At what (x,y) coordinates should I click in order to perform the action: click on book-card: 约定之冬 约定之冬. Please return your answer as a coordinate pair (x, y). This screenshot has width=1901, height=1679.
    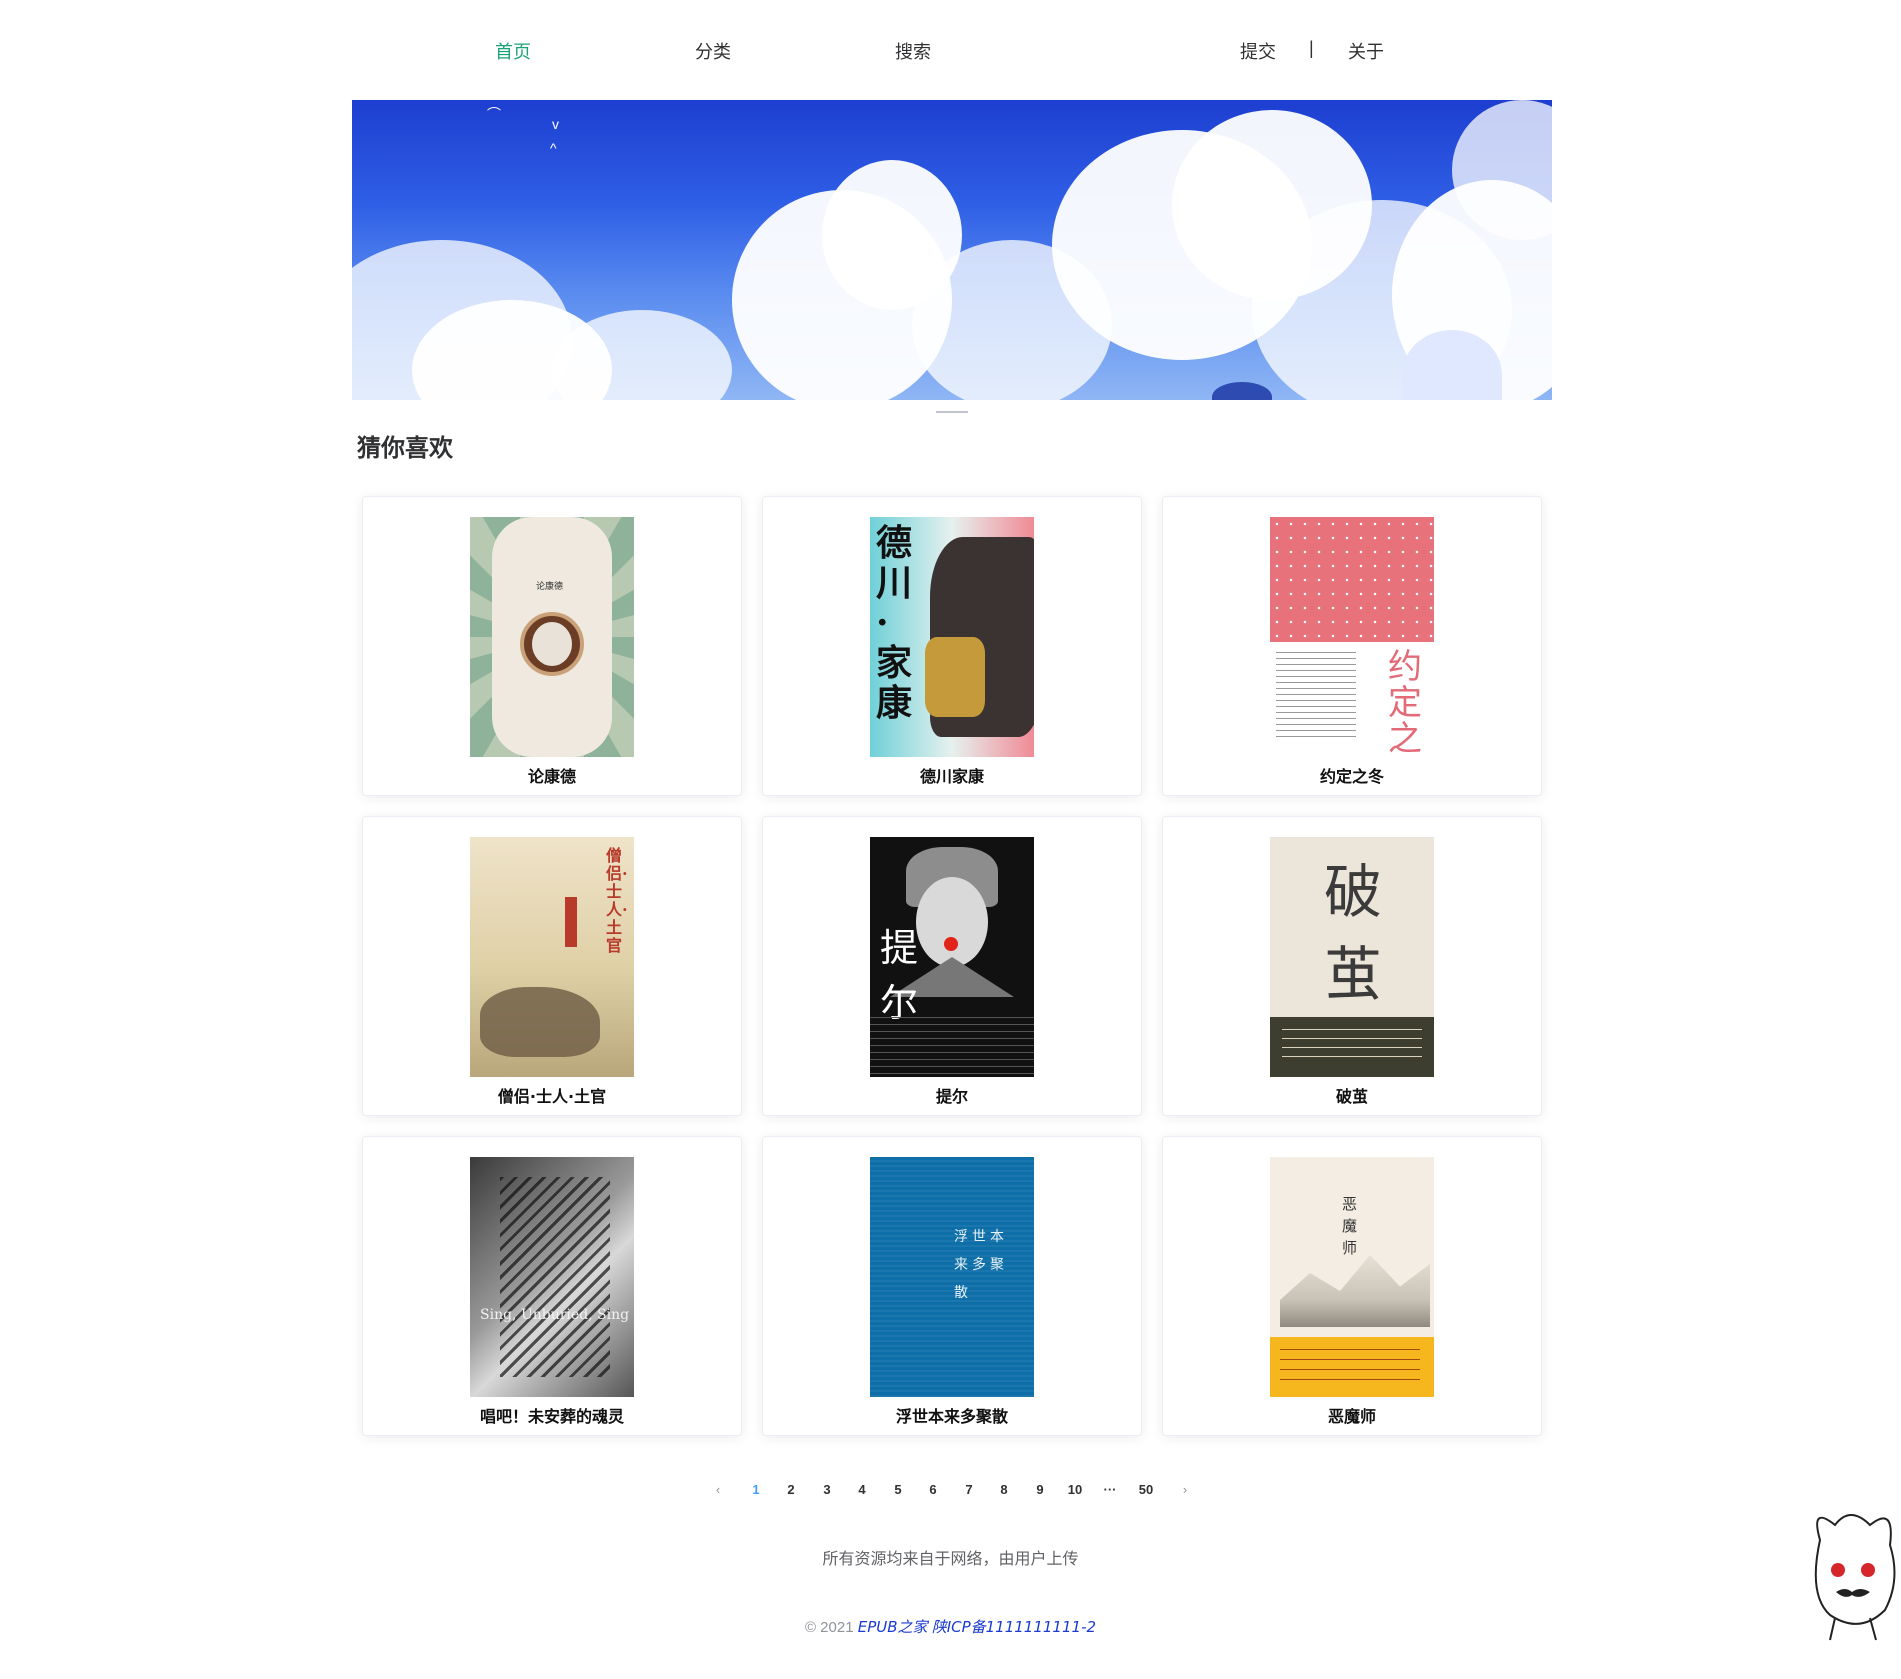
    Looking at the image, I should click on (1352, 646).